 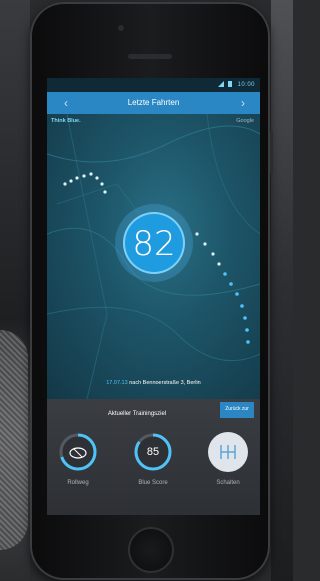 I want to click on metric-label: Blue Score, so click(x=153, y=483).